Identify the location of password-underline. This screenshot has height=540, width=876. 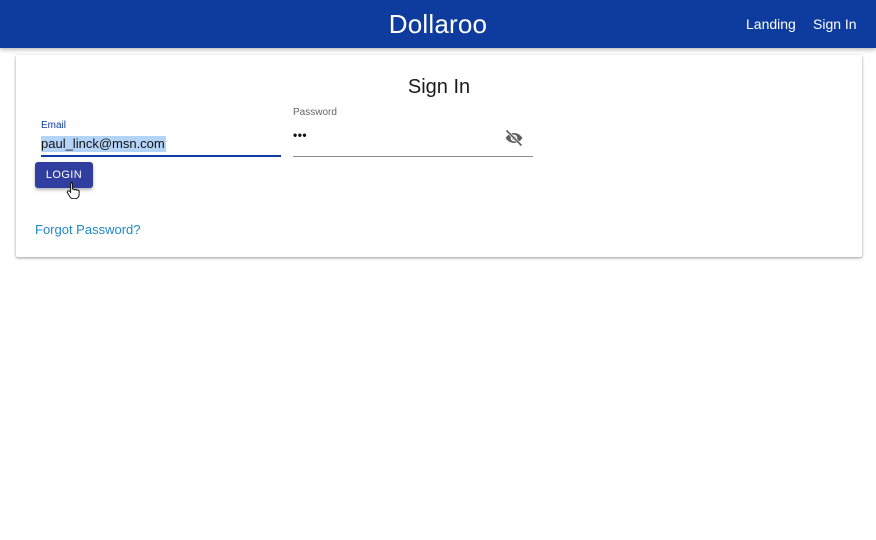
(413, 156).